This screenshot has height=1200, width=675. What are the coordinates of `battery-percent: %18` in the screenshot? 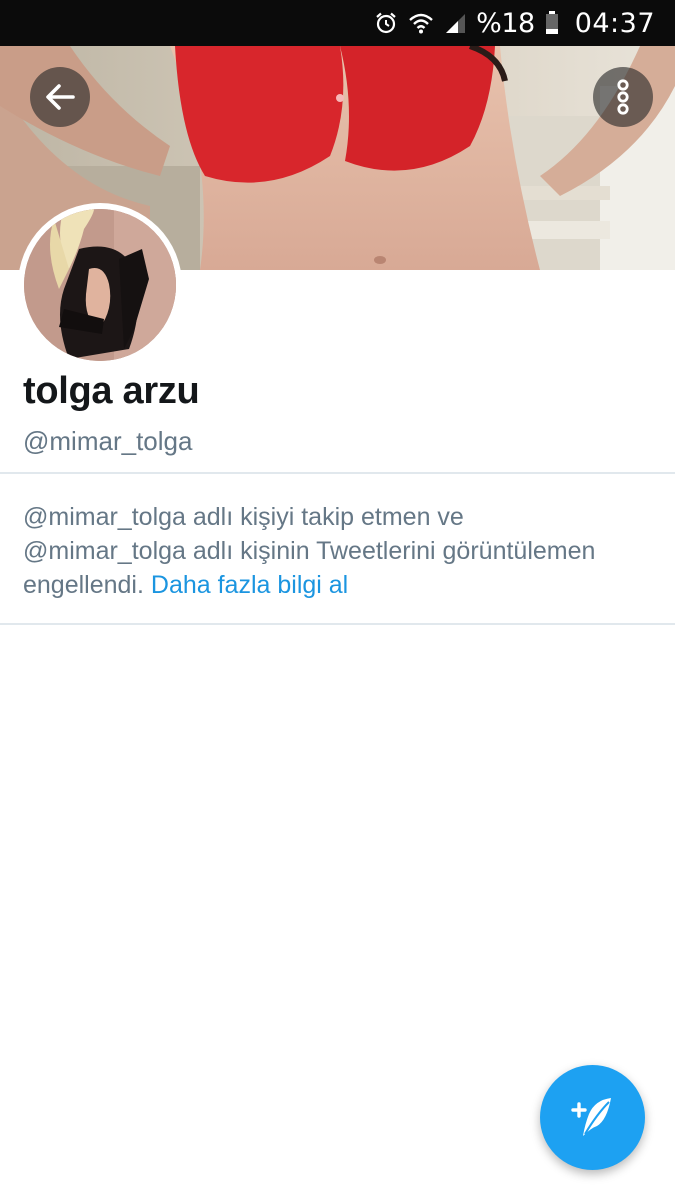 It's located at (505, 23).